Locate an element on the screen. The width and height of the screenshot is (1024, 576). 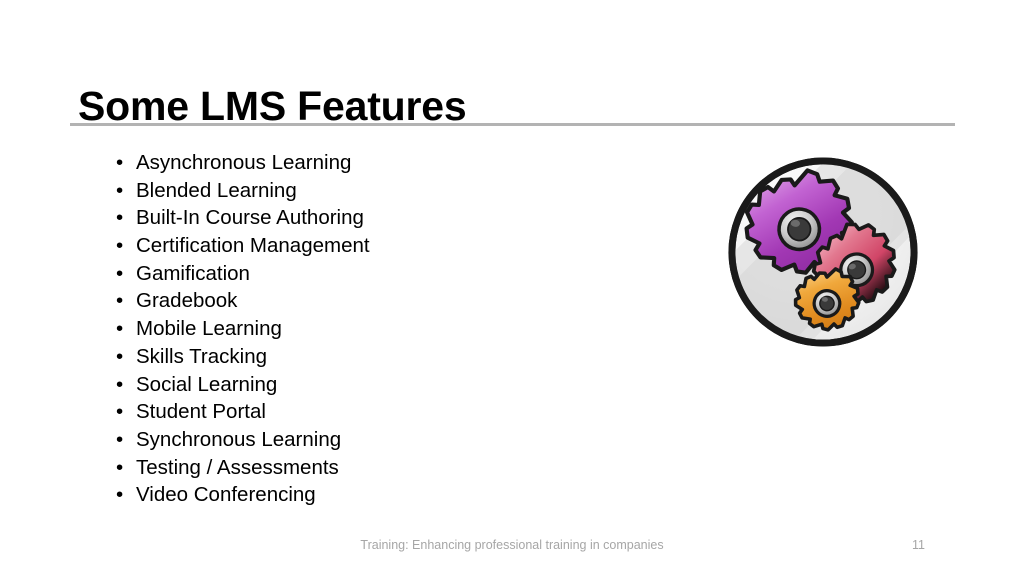
list-item: • Testing / Assessments is located at coordinates (241, 470).